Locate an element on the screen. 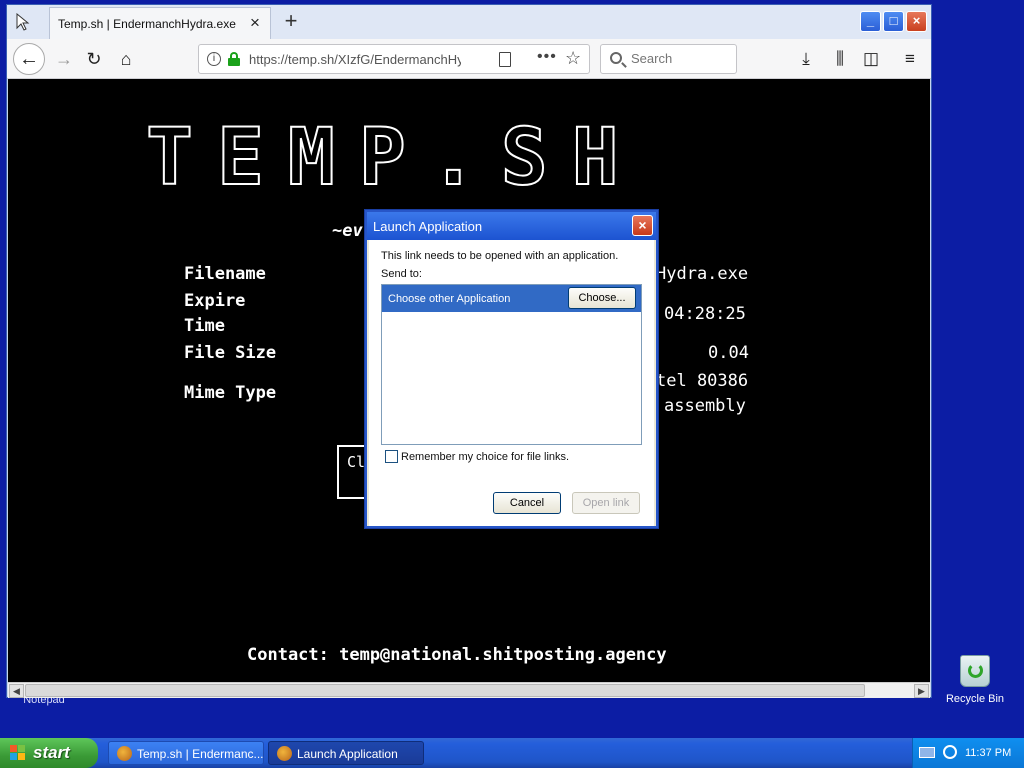  page-actions-icon: ••• is located at coordinates (547, 57).